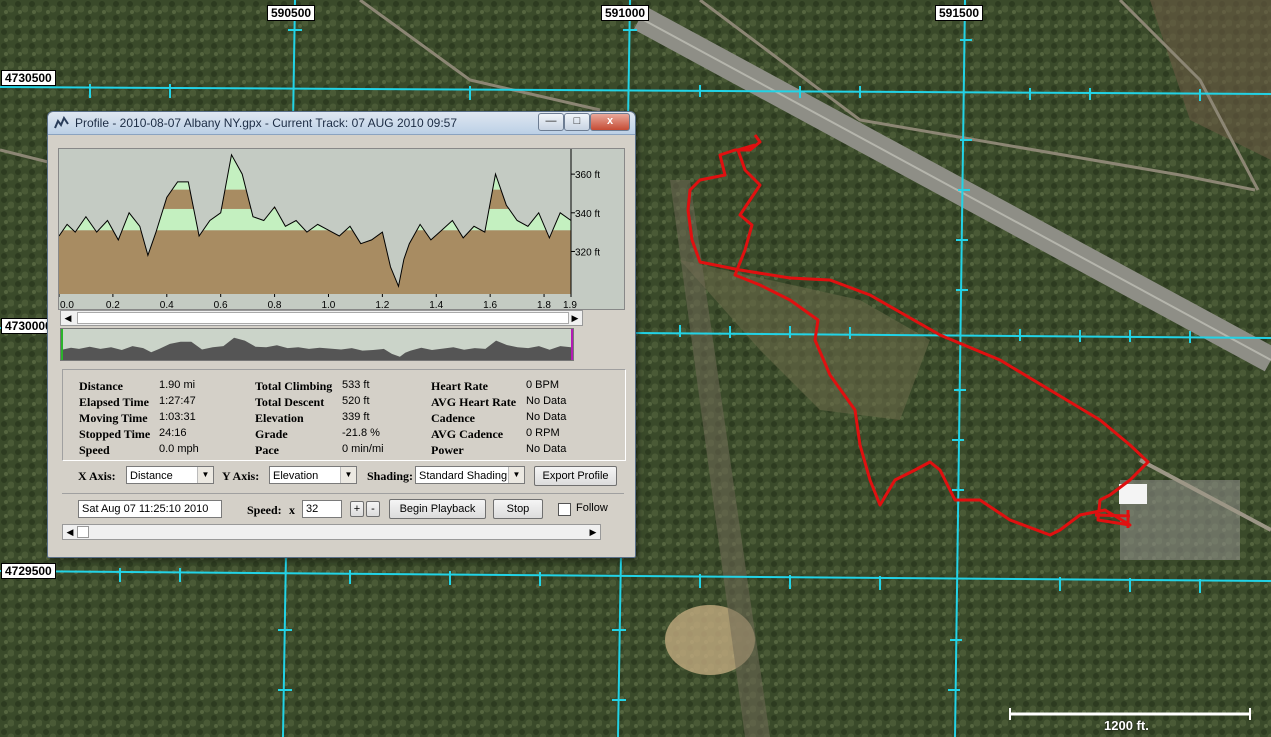  I want to click on y-tick-label: 320 ft, so click(587, 252).